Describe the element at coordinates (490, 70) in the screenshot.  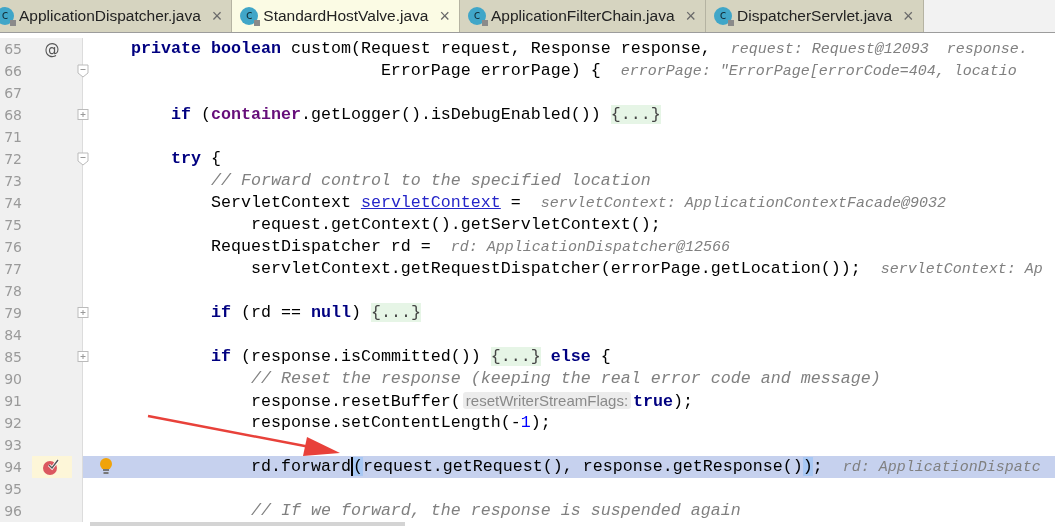
I see `code-text: ErrorPage errorPage) {` at that location.